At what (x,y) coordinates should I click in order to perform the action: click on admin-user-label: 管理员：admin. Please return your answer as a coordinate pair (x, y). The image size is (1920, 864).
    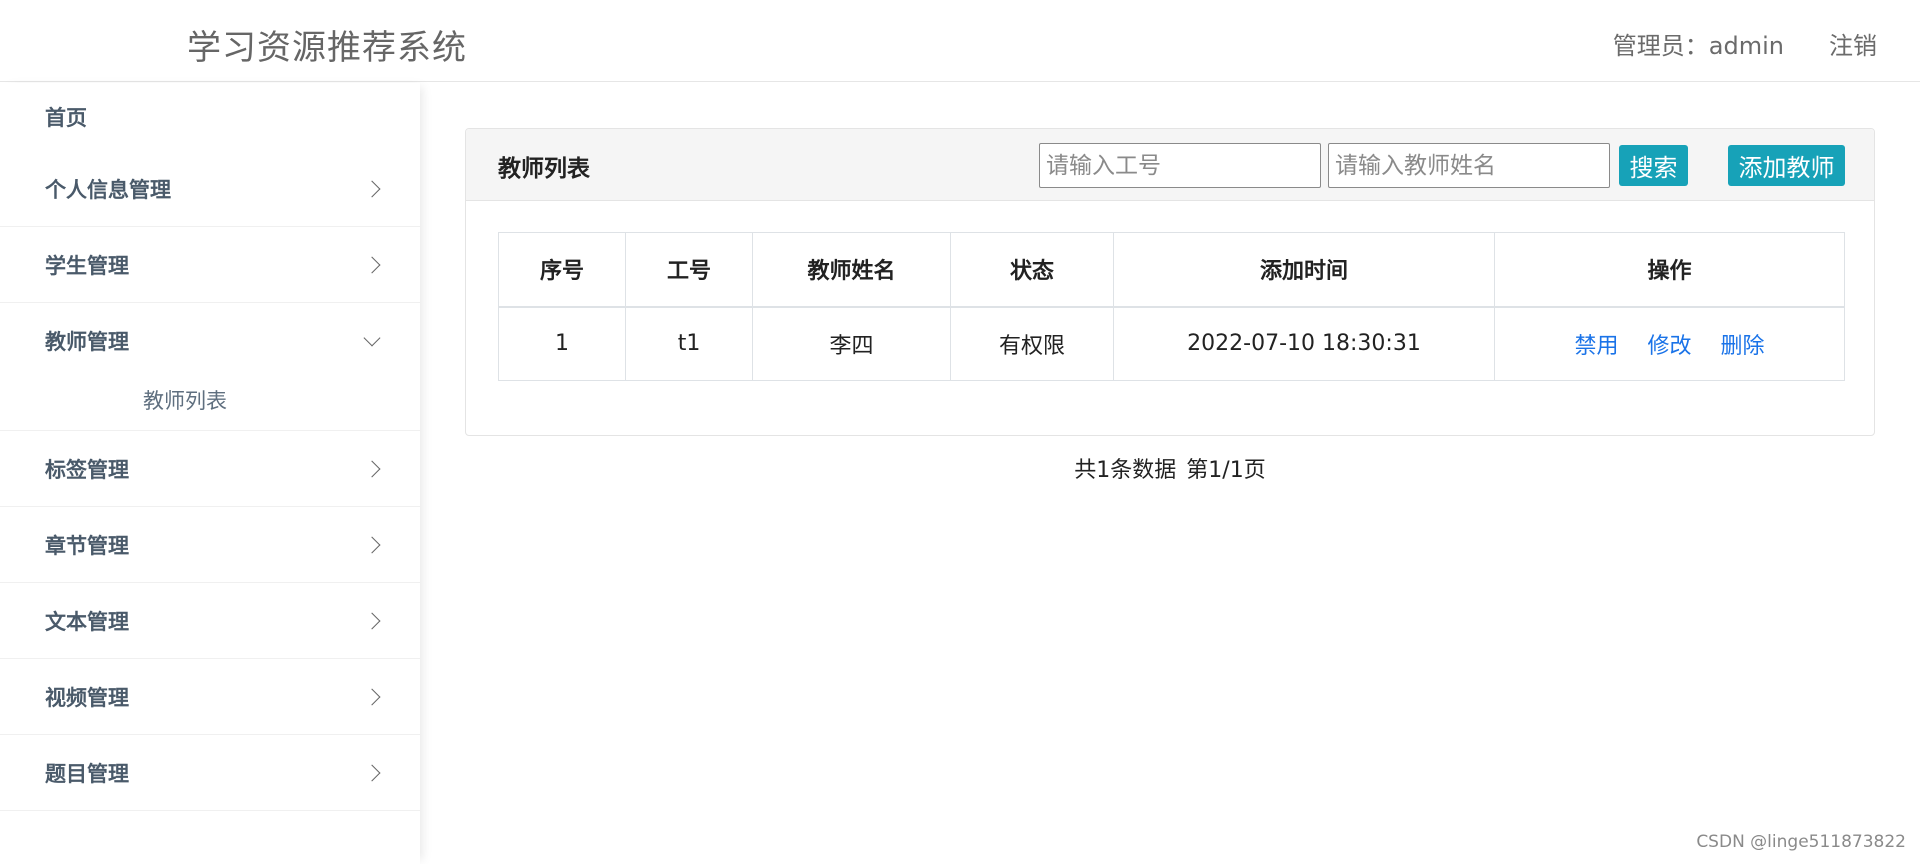
    Looking at the image, I should click on (1698, 46).